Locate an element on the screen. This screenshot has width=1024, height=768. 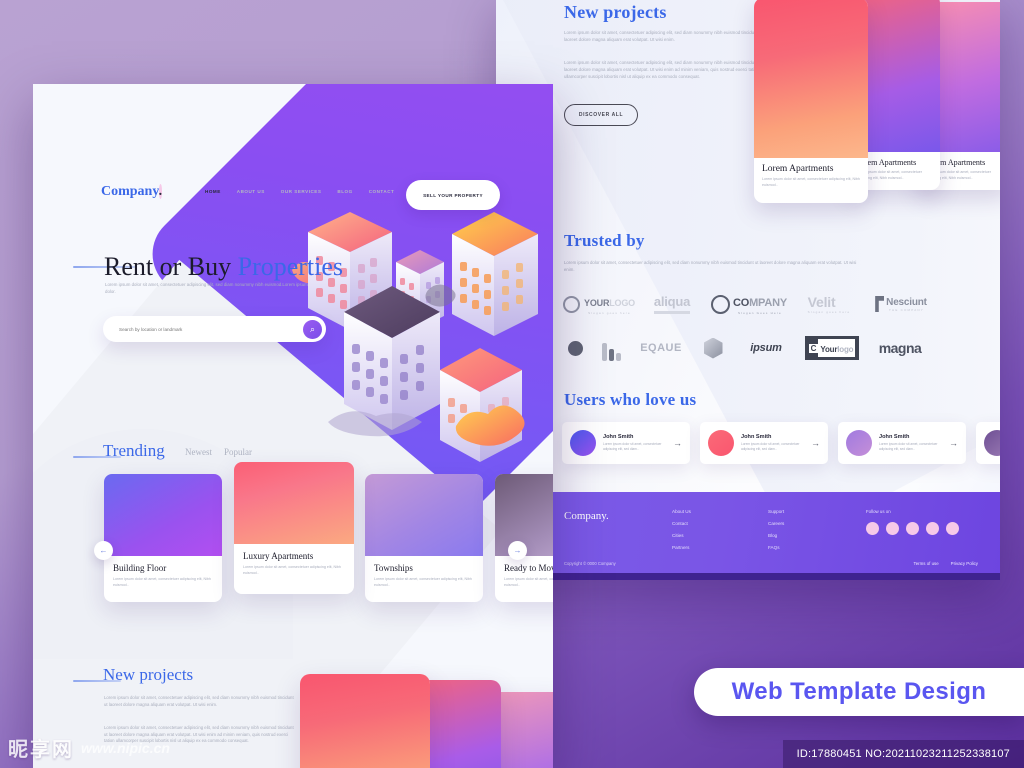
footer-column-1: About Us Contact Cities Partners is located at coordinates (681, 529).